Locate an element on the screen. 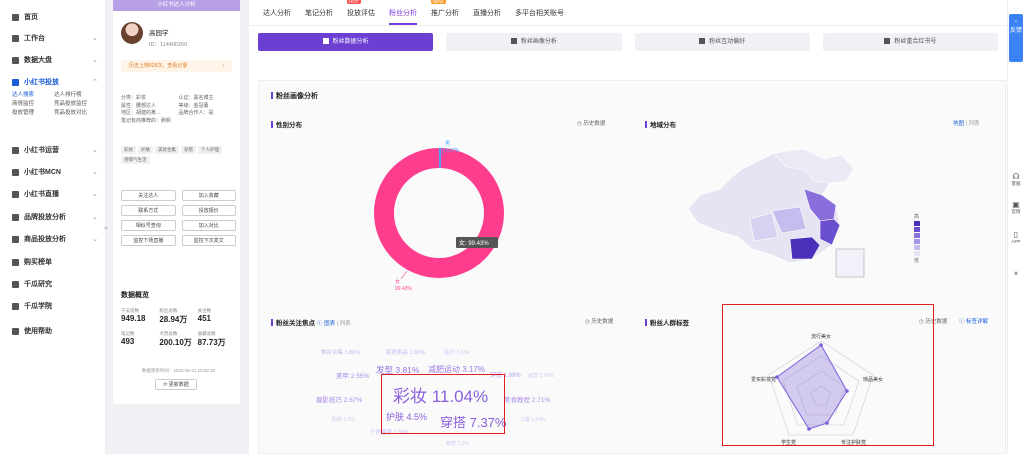  sidebar-item: 千瓜研究 is located at coordinates (53, 284).